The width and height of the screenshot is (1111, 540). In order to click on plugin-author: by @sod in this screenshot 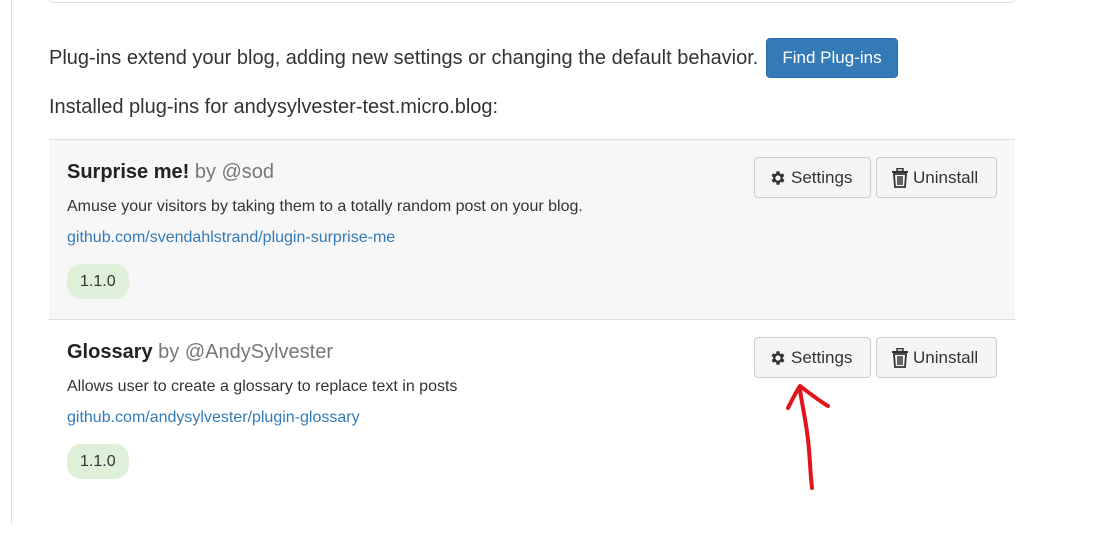, I will do `click(234, 172)`.